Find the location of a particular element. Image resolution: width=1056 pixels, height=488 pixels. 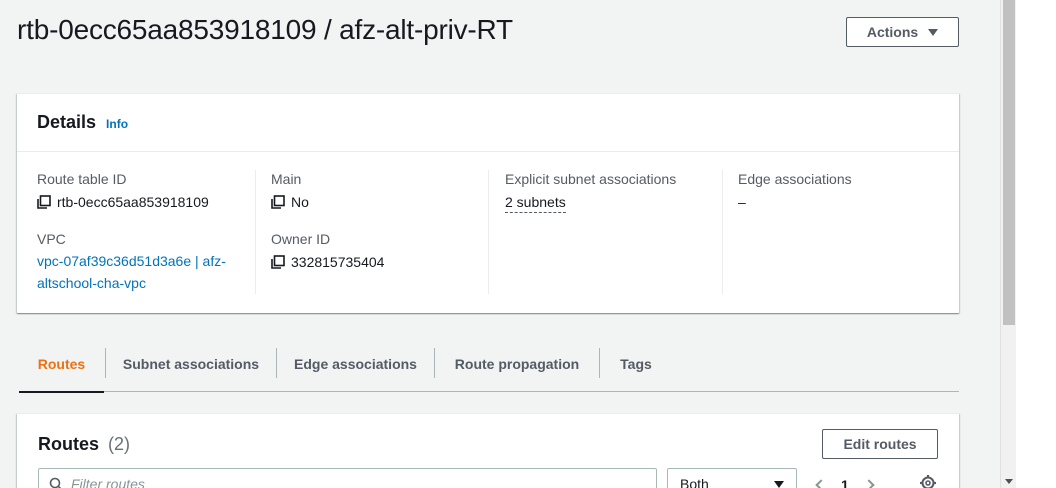

explicit-subnet-label: Explicit subnet associations is located at coordinates (591, 179).